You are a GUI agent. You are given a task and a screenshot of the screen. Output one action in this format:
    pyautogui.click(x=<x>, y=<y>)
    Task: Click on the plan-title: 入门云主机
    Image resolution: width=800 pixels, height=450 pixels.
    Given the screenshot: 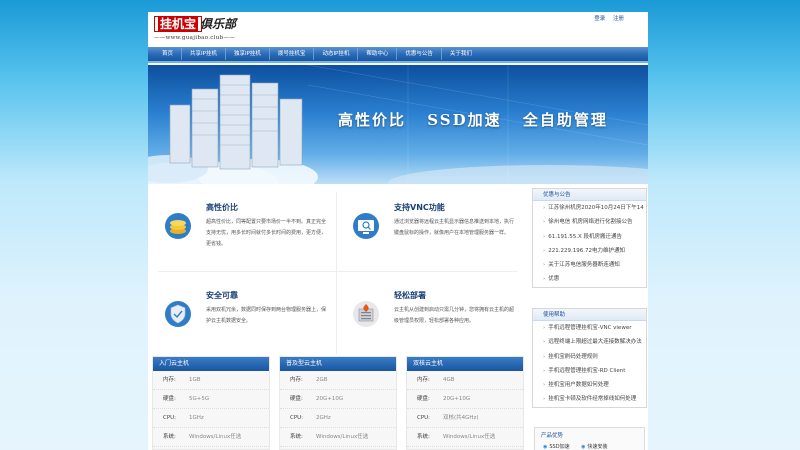 What is the action you would take?
    pyautogui.click(x=211, y=364)
    